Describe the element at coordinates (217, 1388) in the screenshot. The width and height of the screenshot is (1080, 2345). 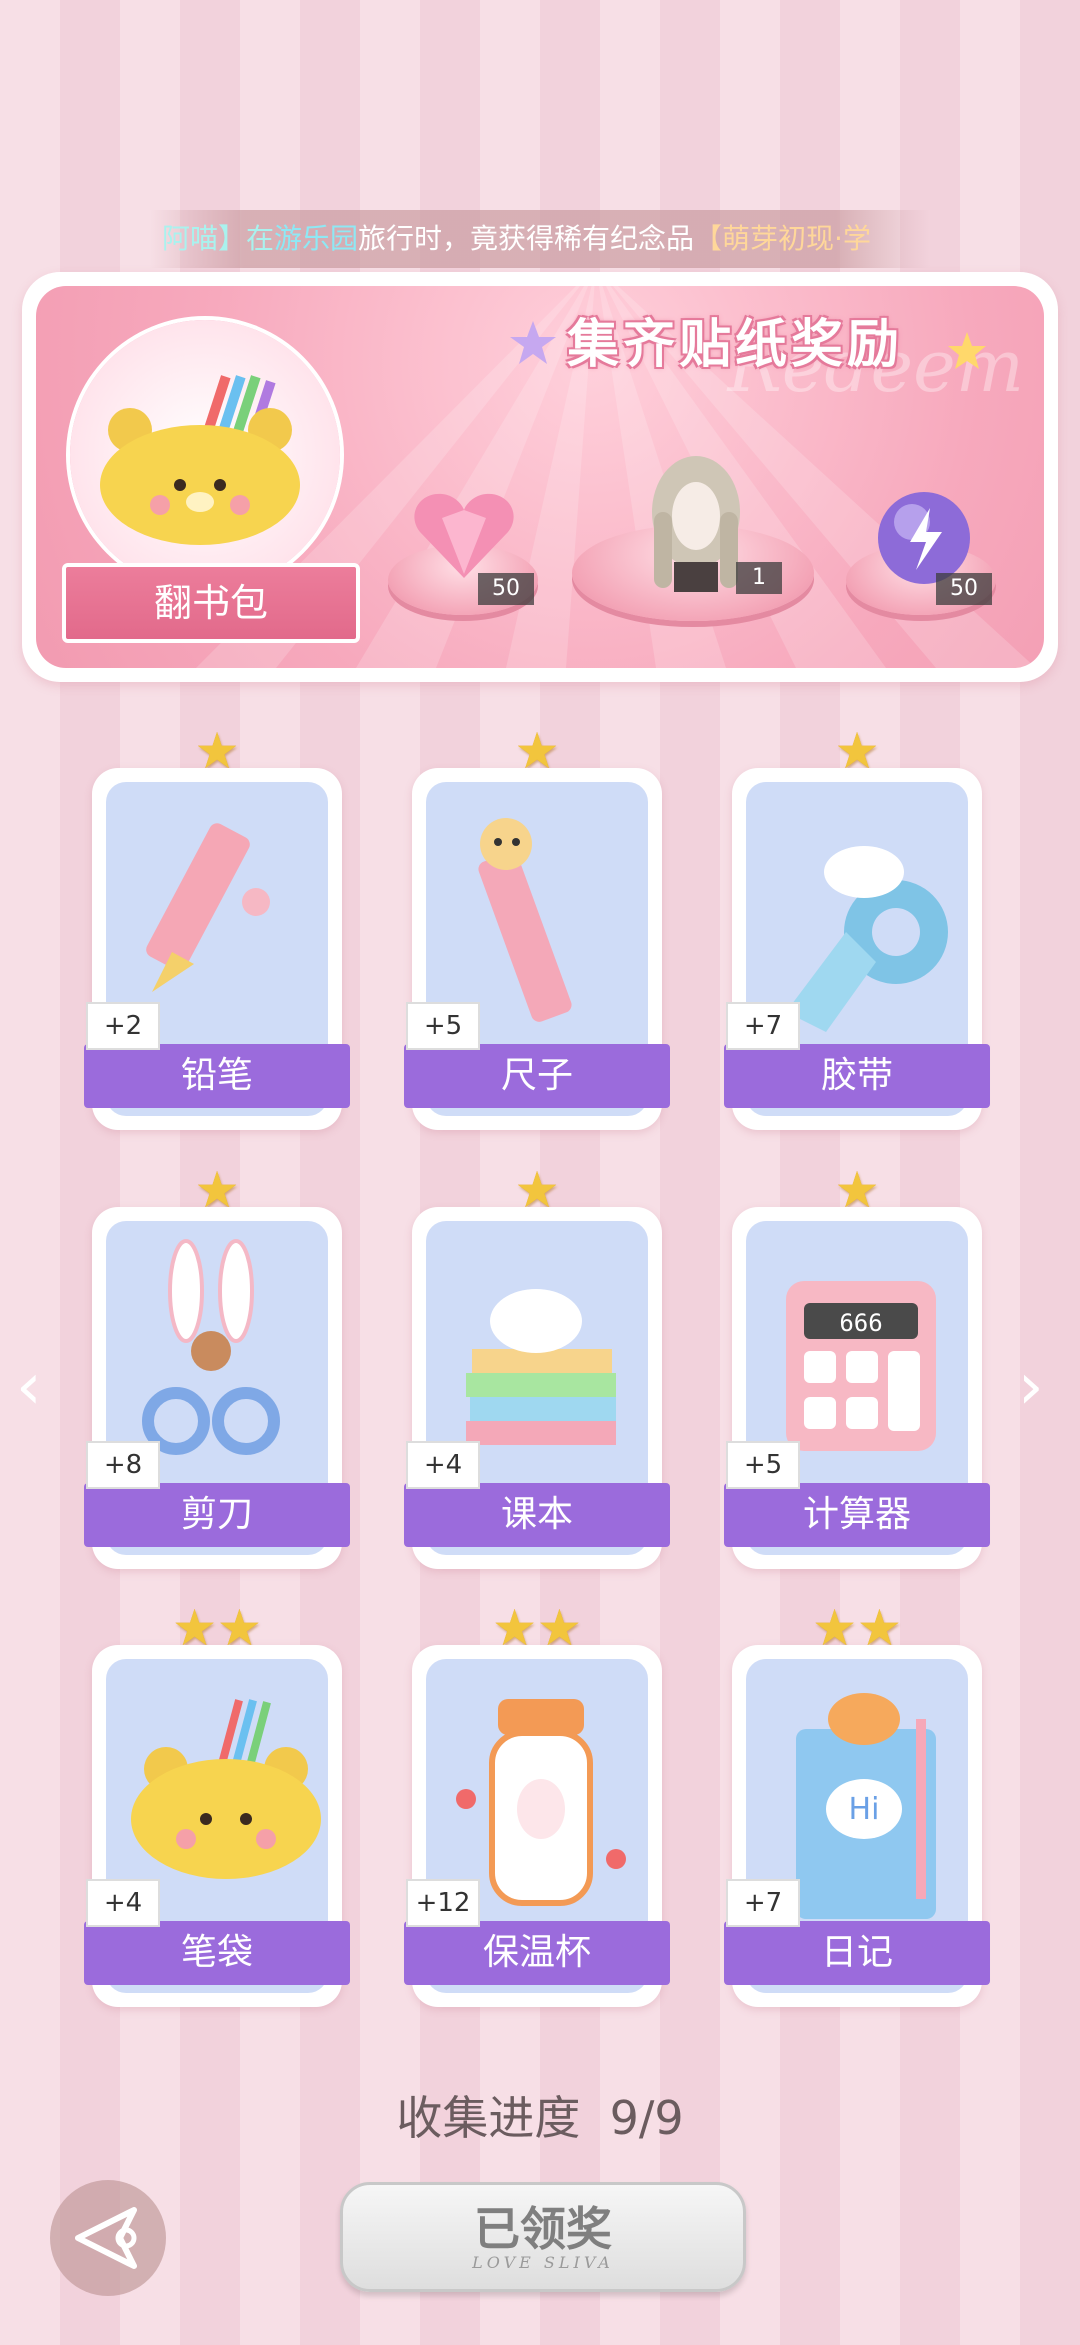
I see `sticker-card: 剪刀 +8` at that location.